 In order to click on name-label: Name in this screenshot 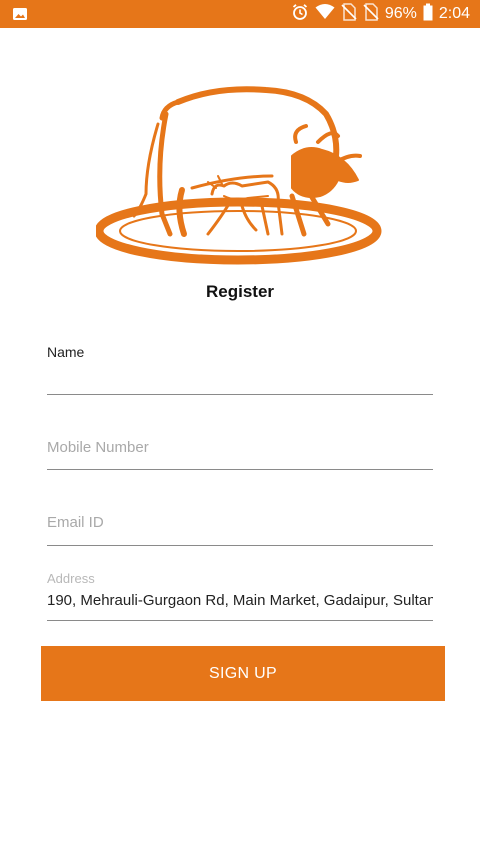, I will do `click(66, 352)`.